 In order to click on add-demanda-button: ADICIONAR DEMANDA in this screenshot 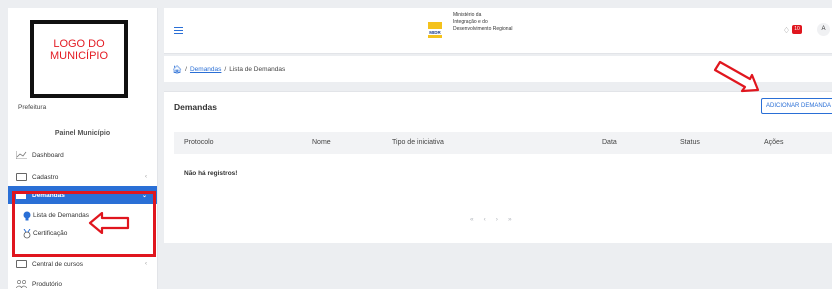, I will do `click(796, 106)`.